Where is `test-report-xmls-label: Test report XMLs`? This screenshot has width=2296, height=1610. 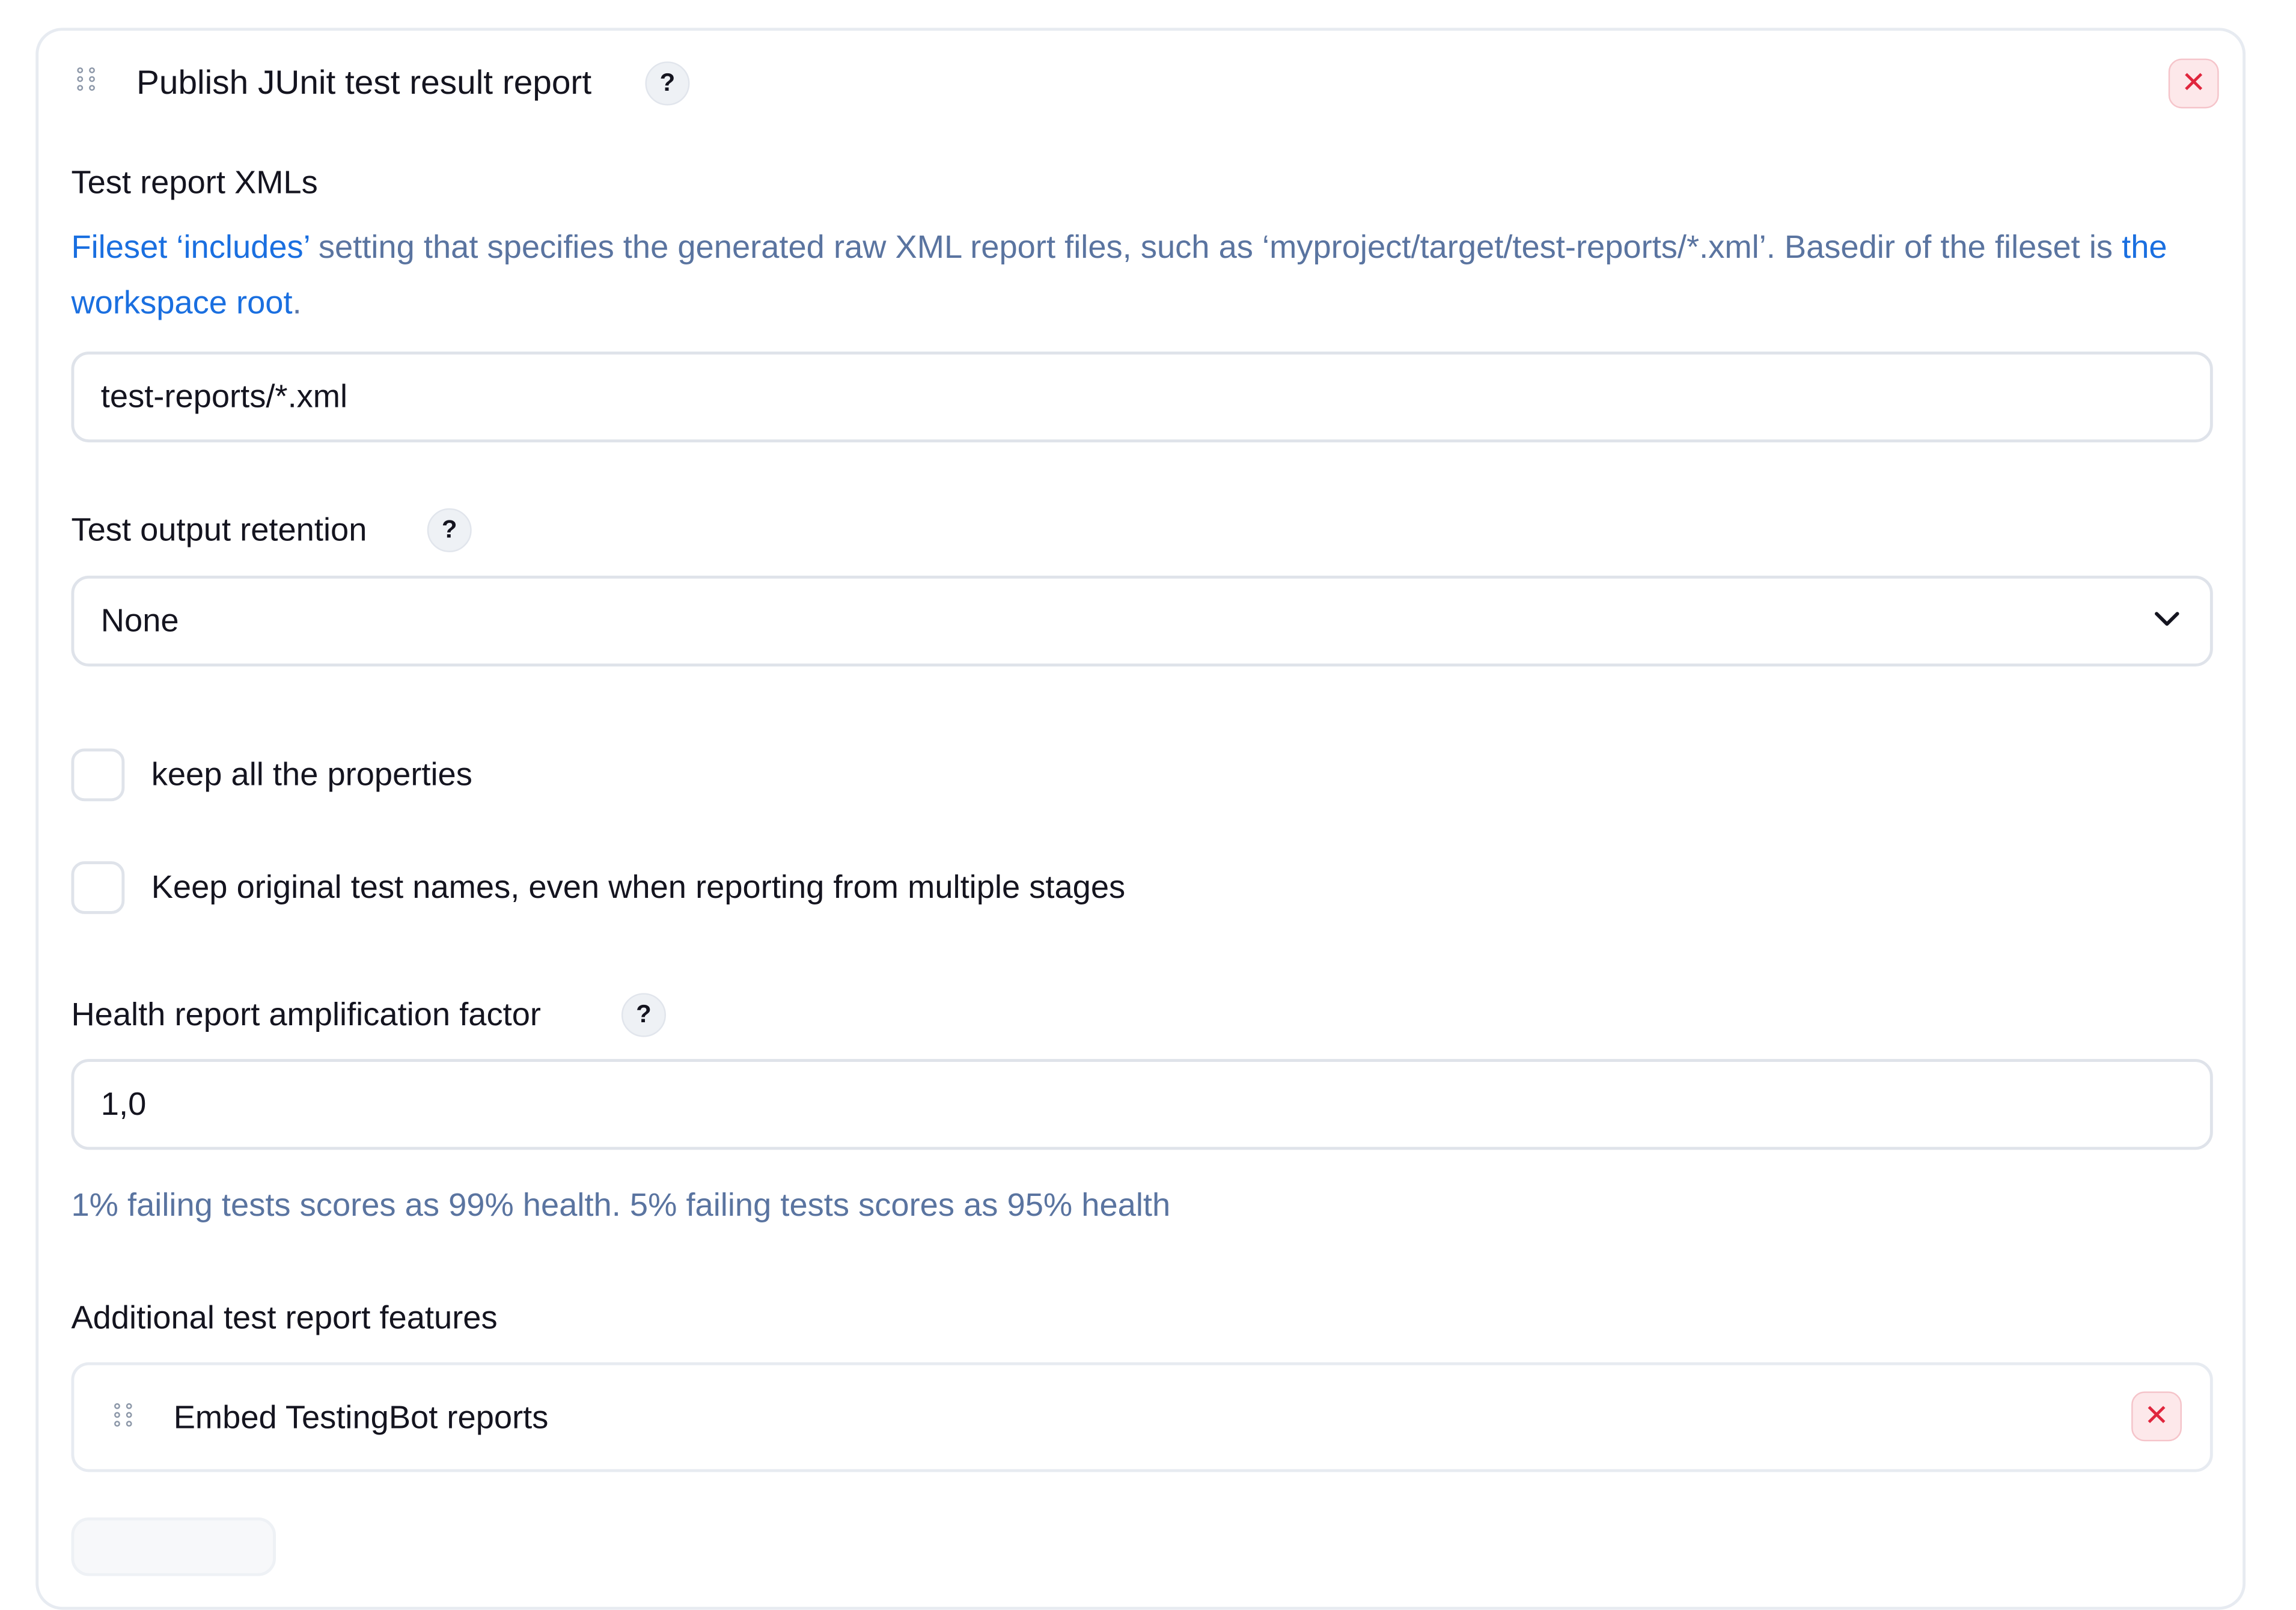
test-report-xmls-label: Test report XMLs is located at coordinates (194, 182).